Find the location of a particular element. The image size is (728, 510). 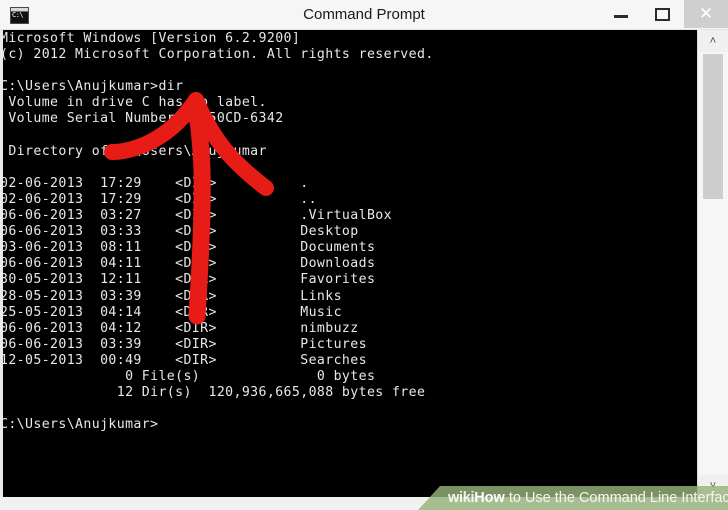

console-line: Directory of C:\Users\Anujkumar is located at coordinates (133, 151).